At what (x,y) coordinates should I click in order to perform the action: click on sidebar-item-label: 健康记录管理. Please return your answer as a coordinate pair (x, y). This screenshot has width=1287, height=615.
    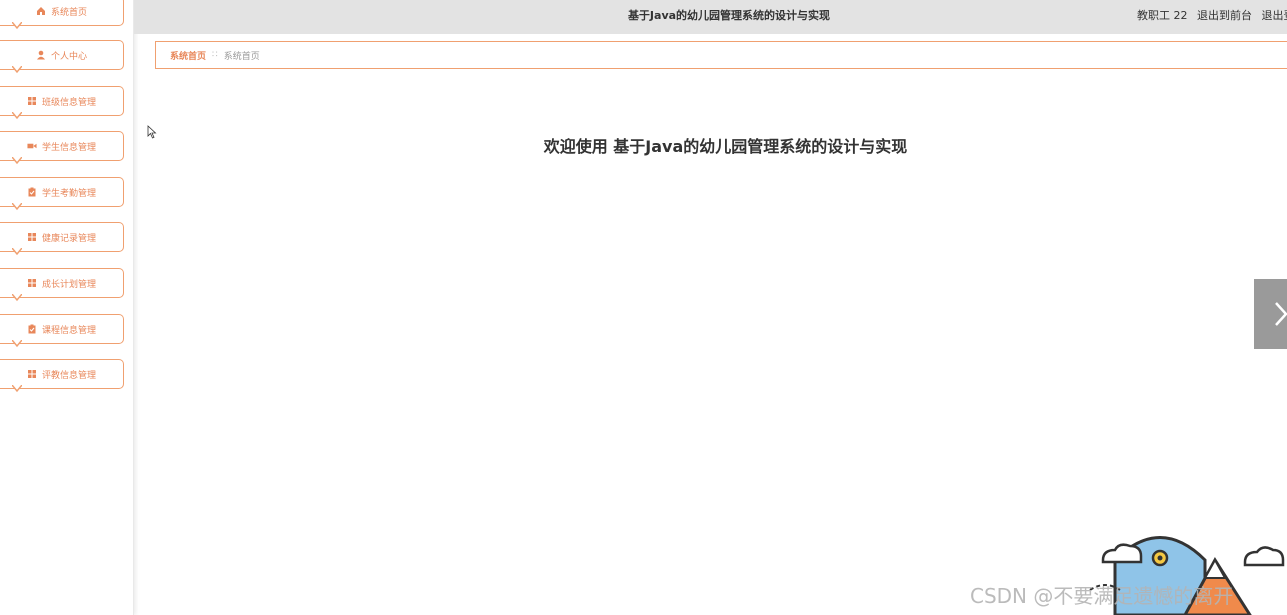
    Looking at the image, I should click on (68, 238).